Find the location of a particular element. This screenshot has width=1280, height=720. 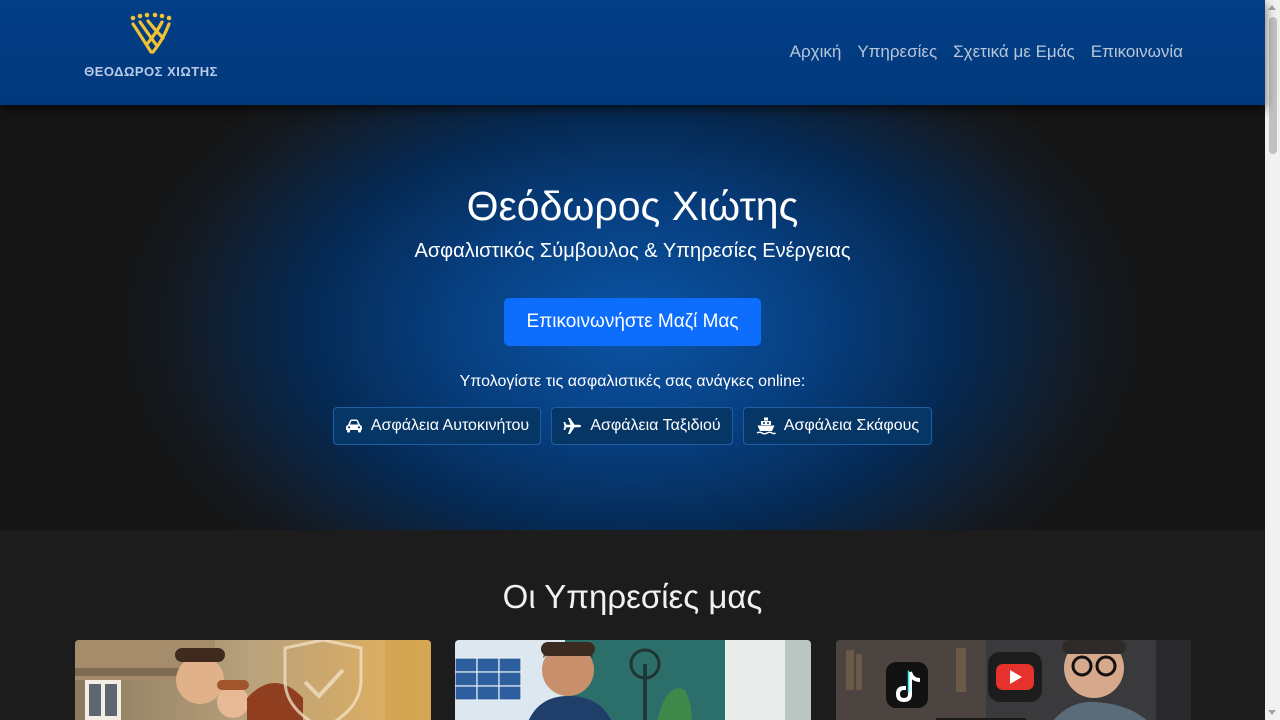

scroll-thumb is located at coordinates (1273, 85).